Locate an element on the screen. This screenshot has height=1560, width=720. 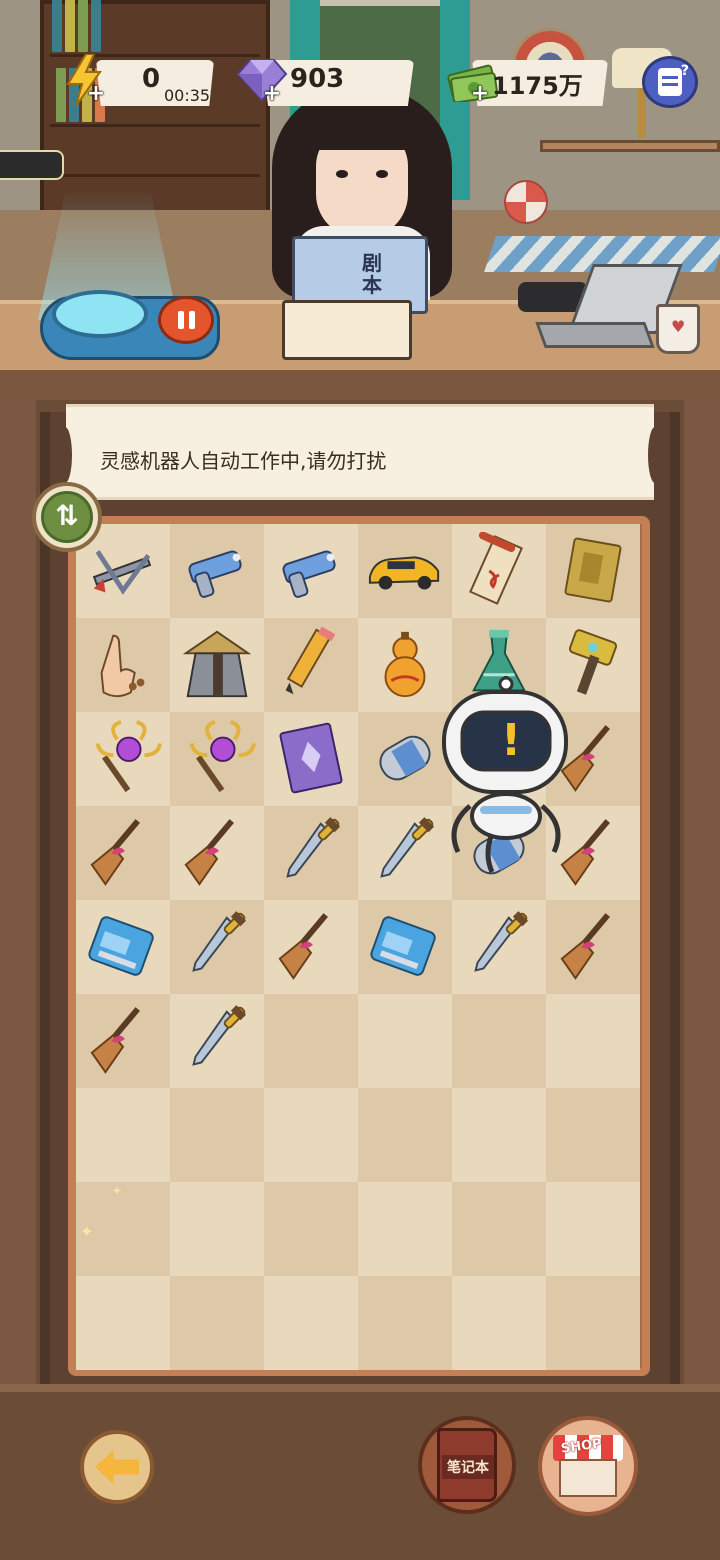
inspiration-robot is located at coordinates (505, 776).